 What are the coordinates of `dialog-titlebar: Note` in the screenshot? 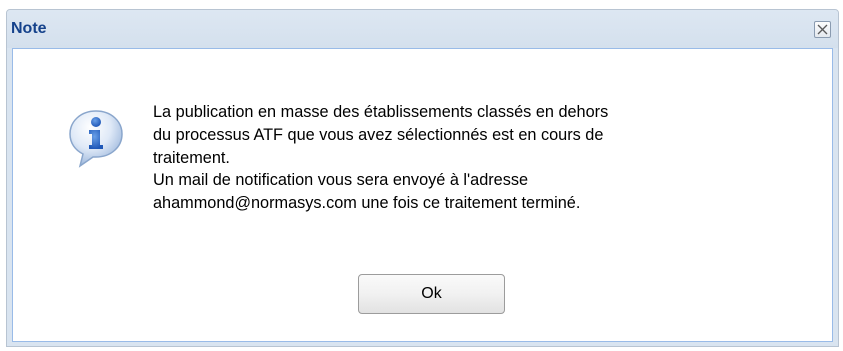 It's located at (422, 29).